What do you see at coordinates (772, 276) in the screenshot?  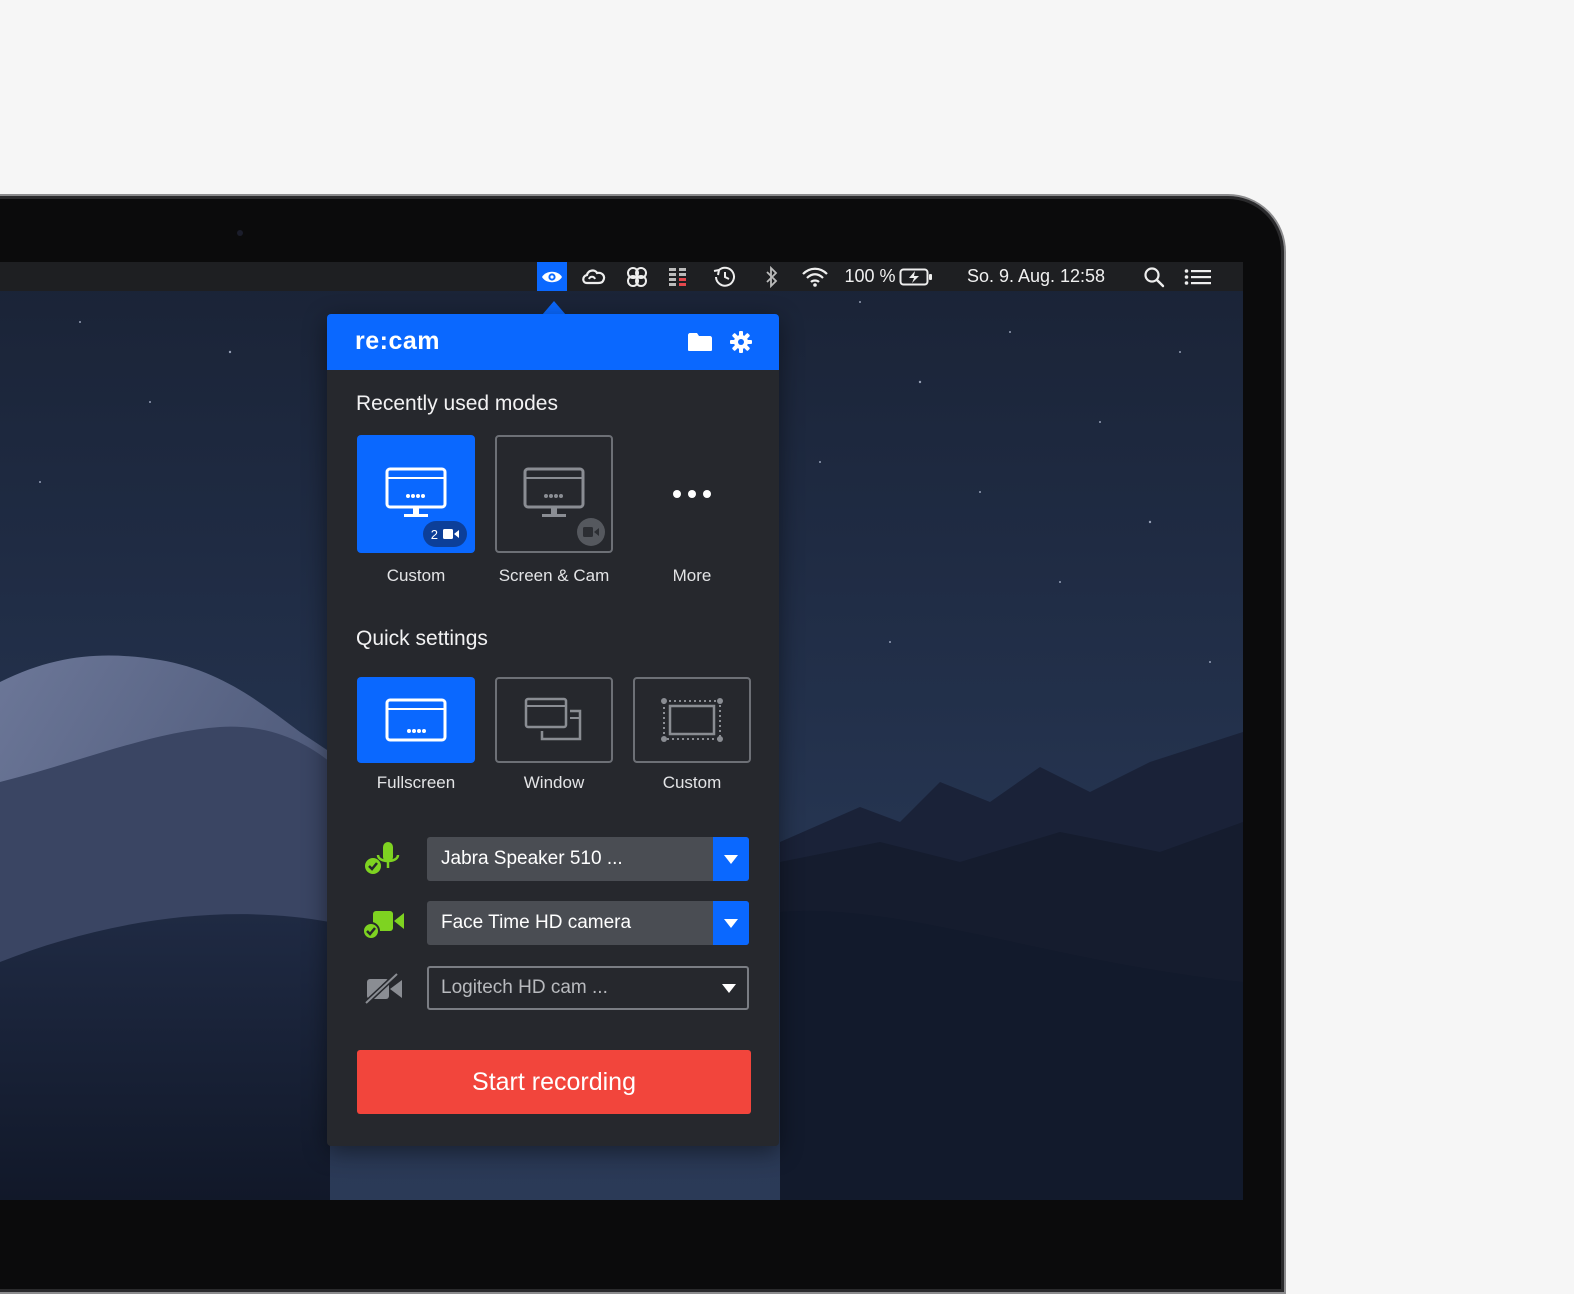 I see `bluetooth-icon` at bounding box center [772, 276].